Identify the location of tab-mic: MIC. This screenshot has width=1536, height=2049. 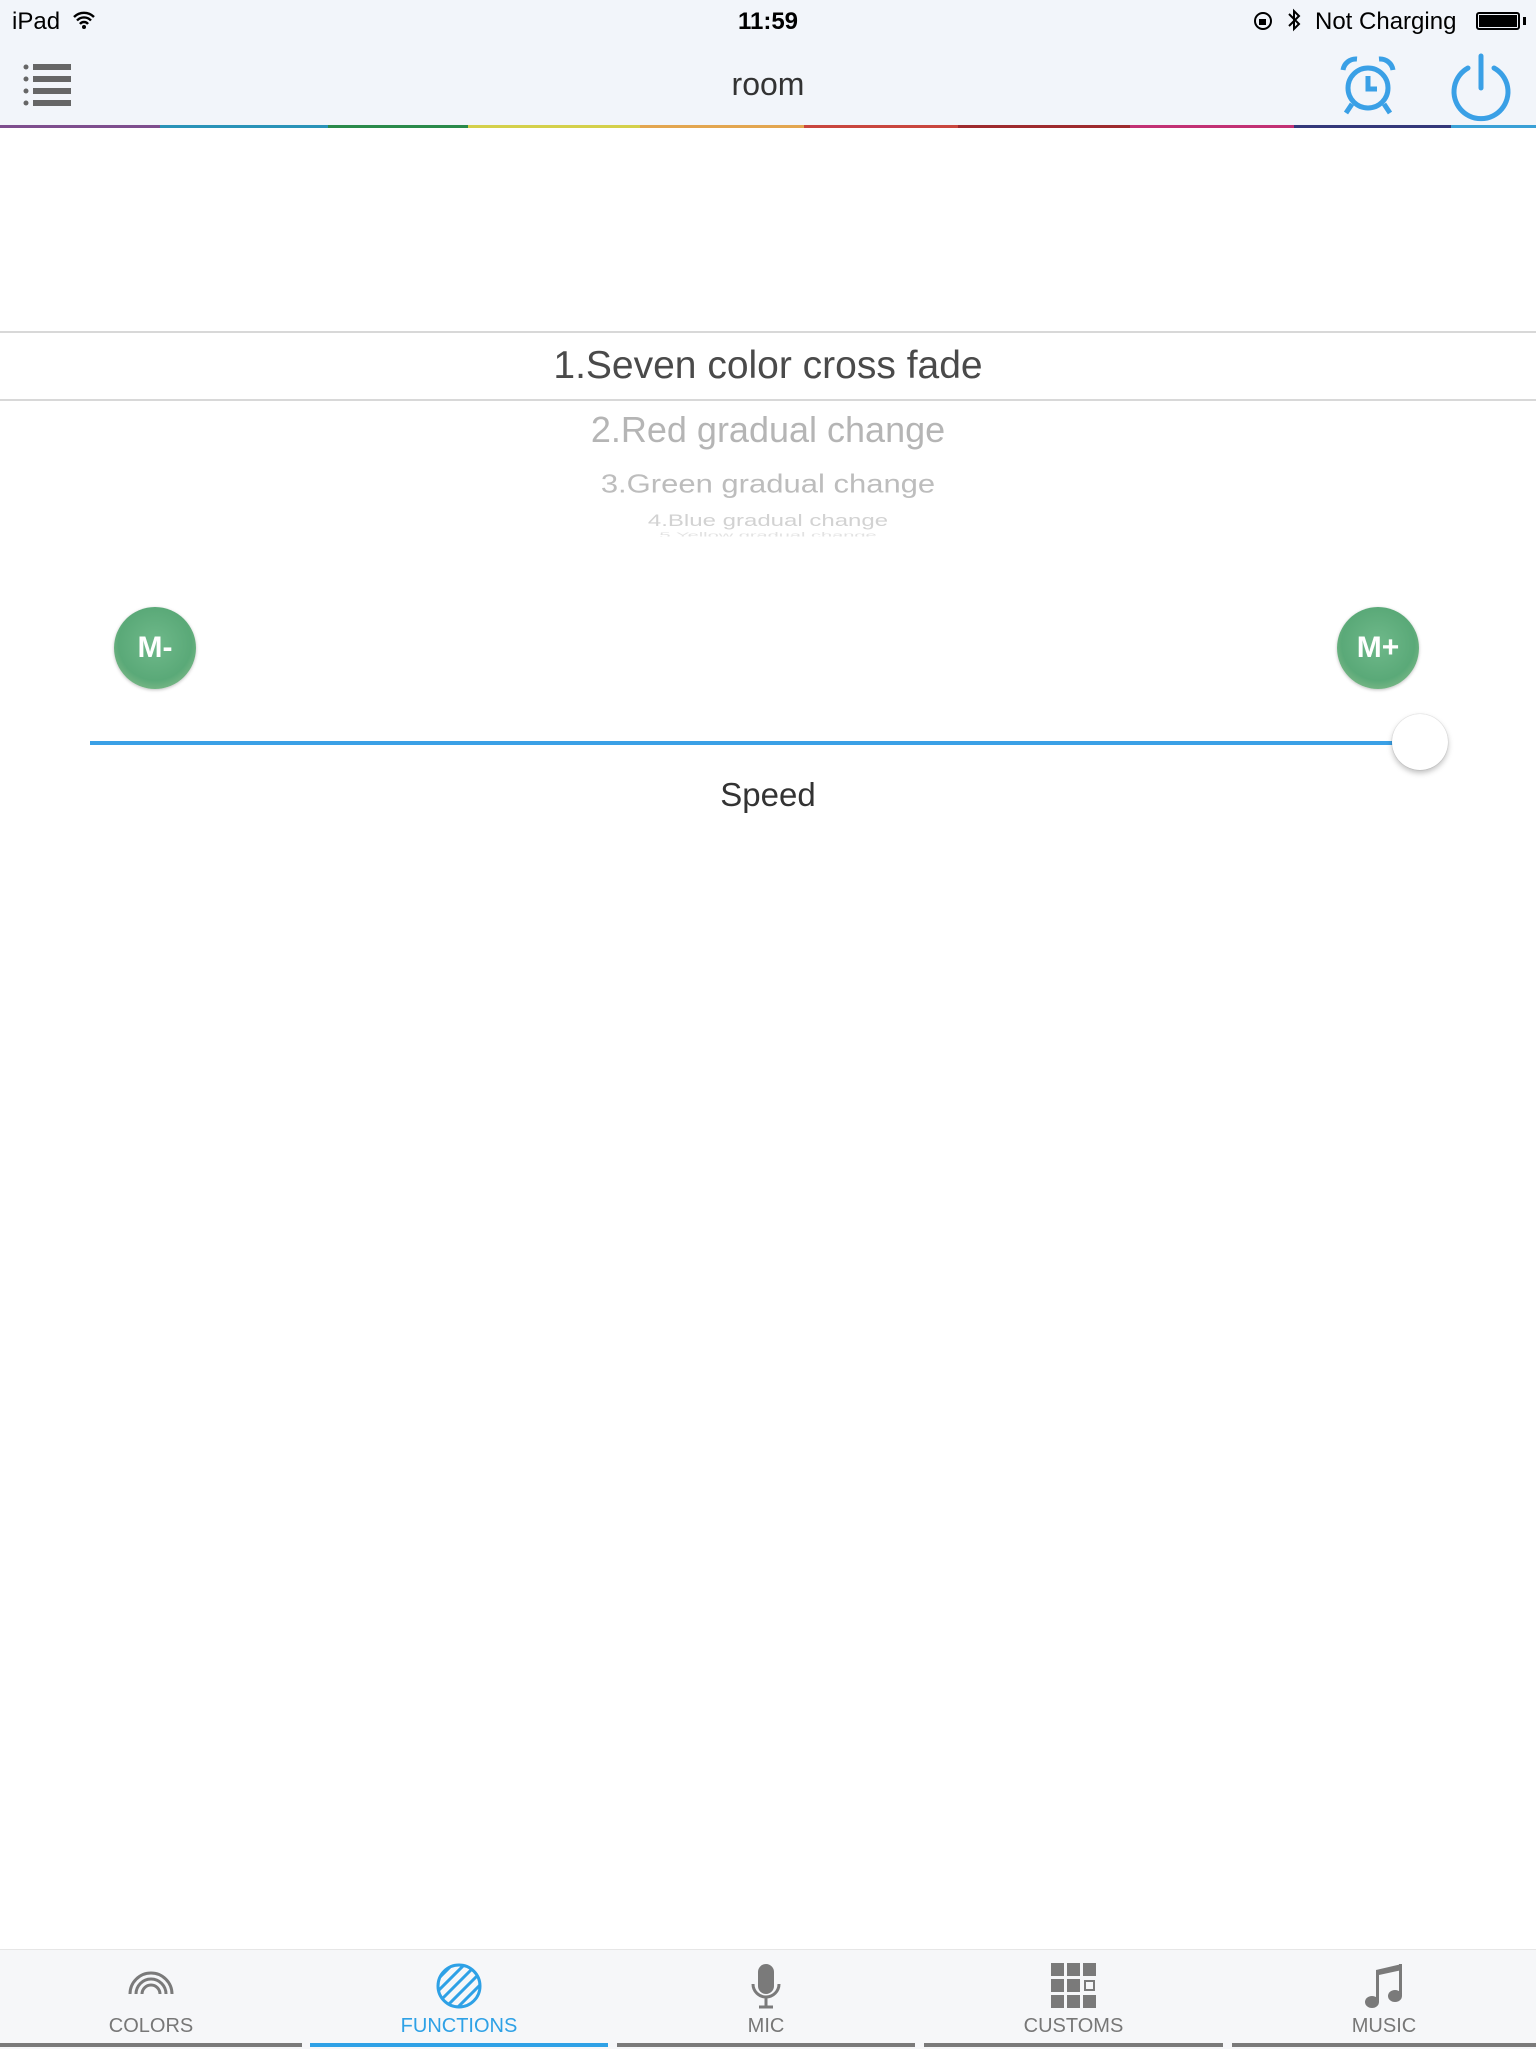
(766, 1999).